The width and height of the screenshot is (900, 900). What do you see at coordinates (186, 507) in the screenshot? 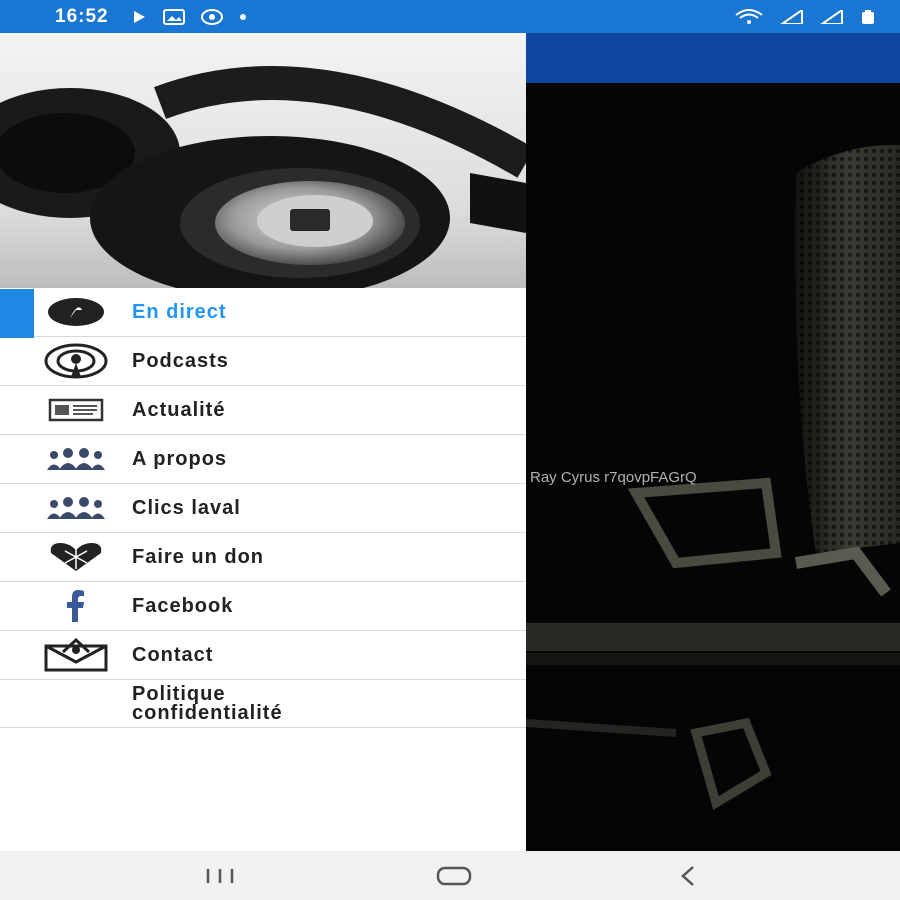
I see `menu-item-label: Clics laval` at bounding box center [186, 507].